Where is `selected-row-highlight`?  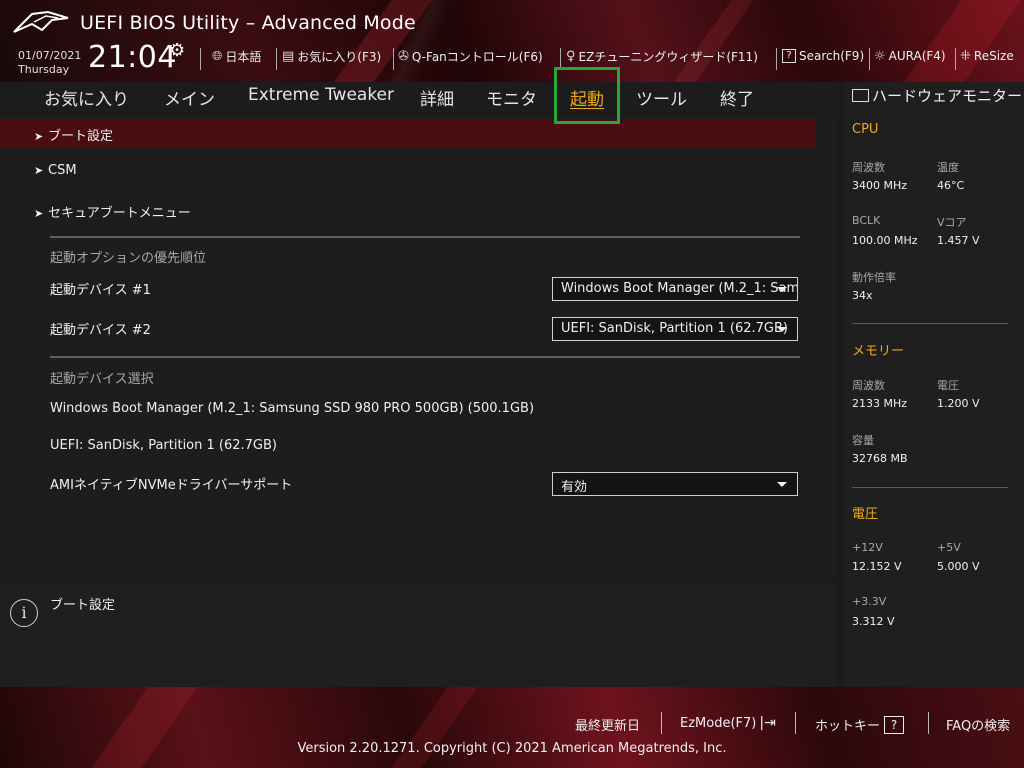
selected-row-highlight is located at coordinates (408, 133).